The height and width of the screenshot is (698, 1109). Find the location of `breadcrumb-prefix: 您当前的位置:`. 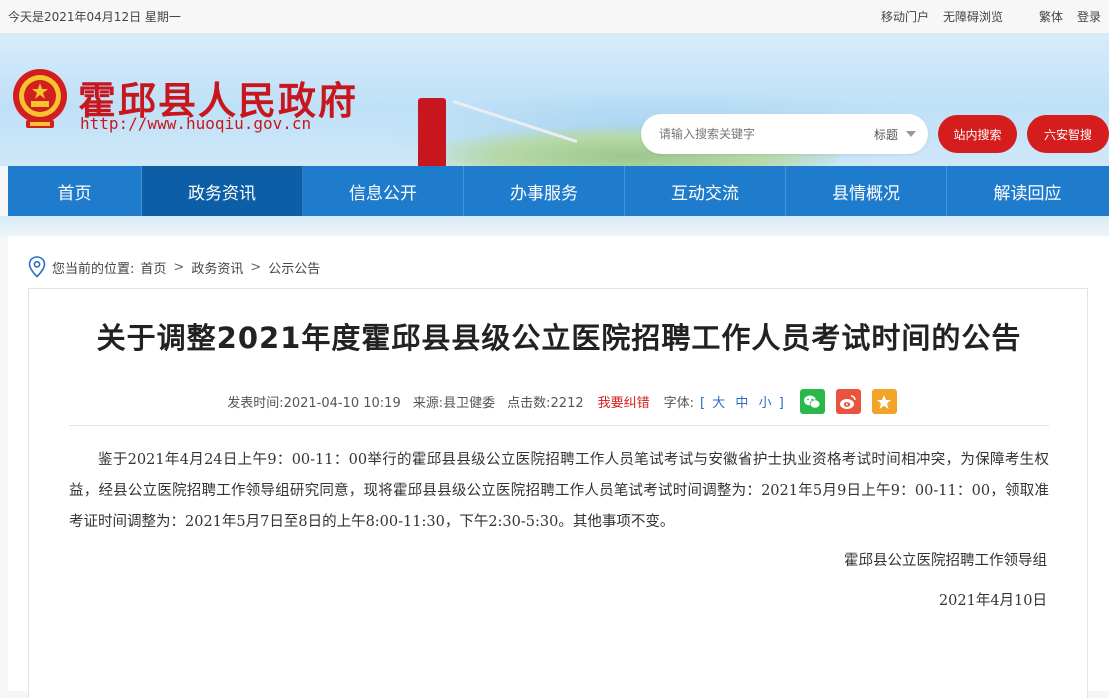

breadcrumb-prefix: 您当前的位置: is located at coordinates (93, 269).